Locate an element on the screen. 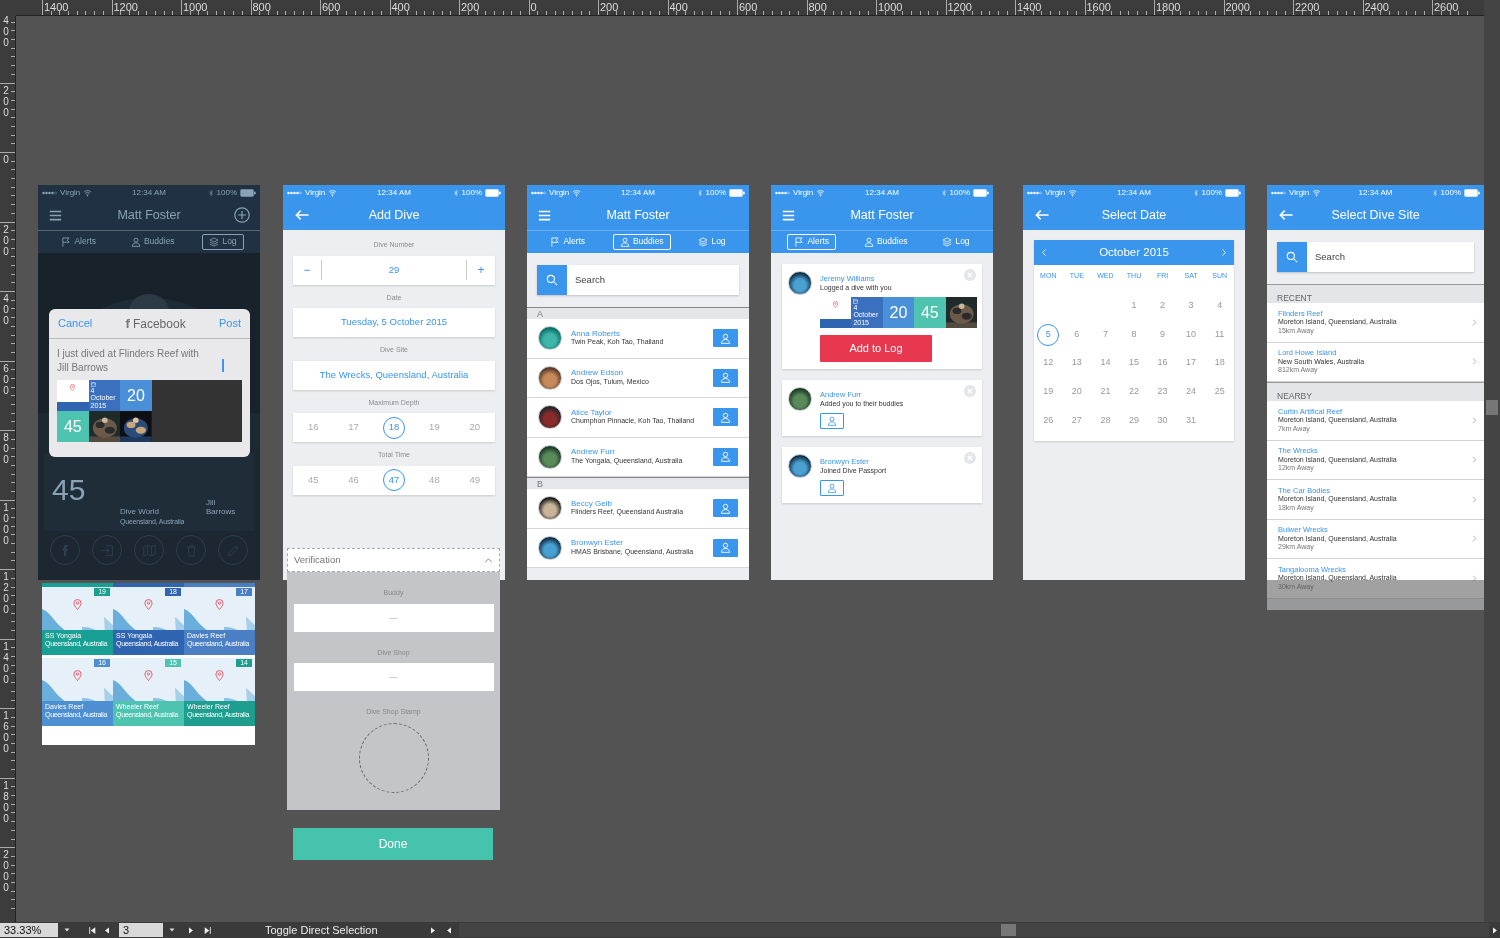 The height and width of the screenshot is (938, 1500). calendar-day: 26 is located at coordinates (1048, 420).